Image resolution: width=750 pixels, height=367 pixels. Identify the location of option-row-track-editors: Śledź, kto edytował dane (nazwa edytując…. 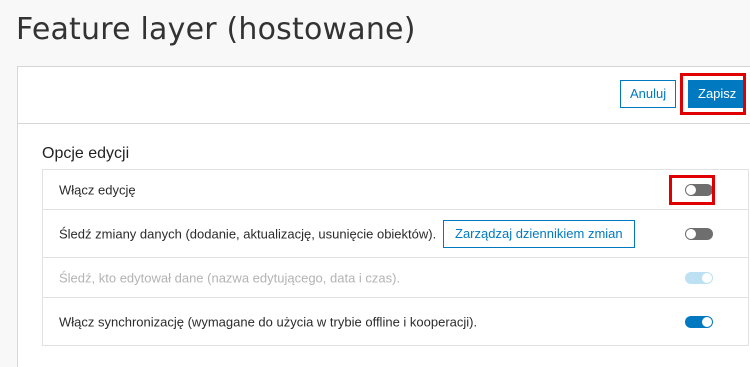
(395, 278).